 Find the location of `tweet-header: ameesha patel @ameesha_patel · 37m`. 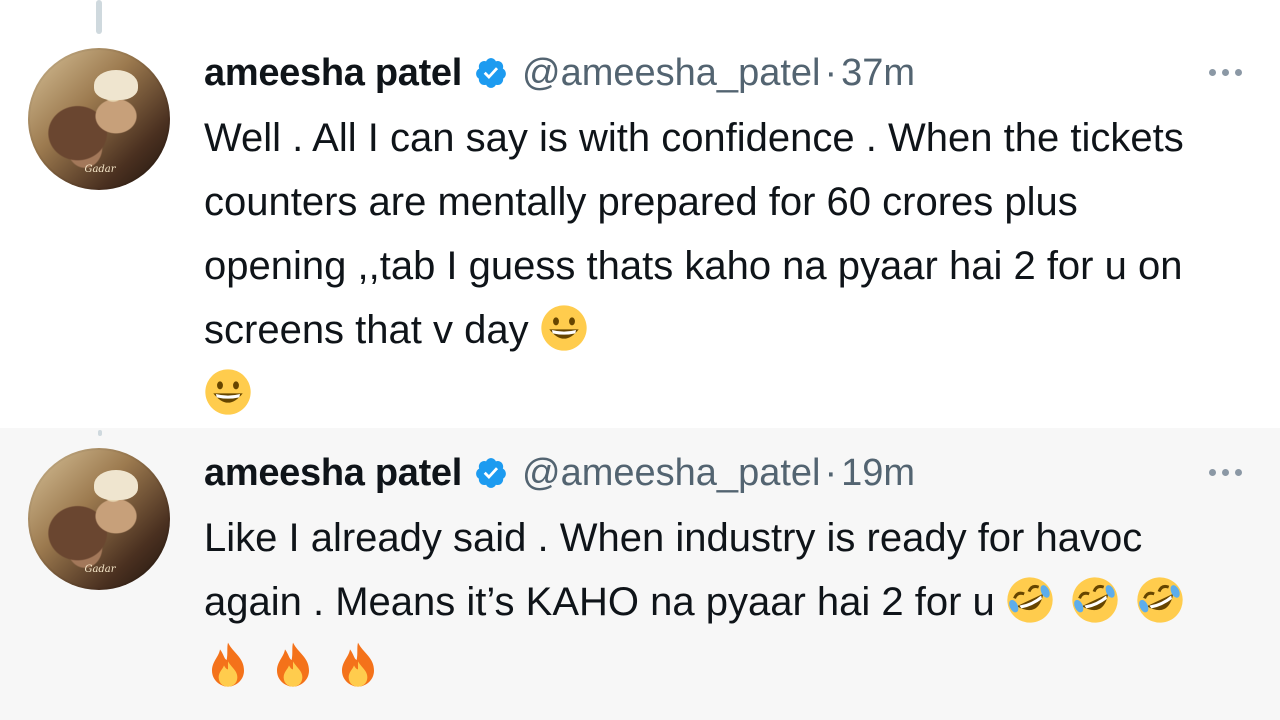

tweet-header: ameesha patel @ameesha_patel · 37m is located at coordinates (559, 73).